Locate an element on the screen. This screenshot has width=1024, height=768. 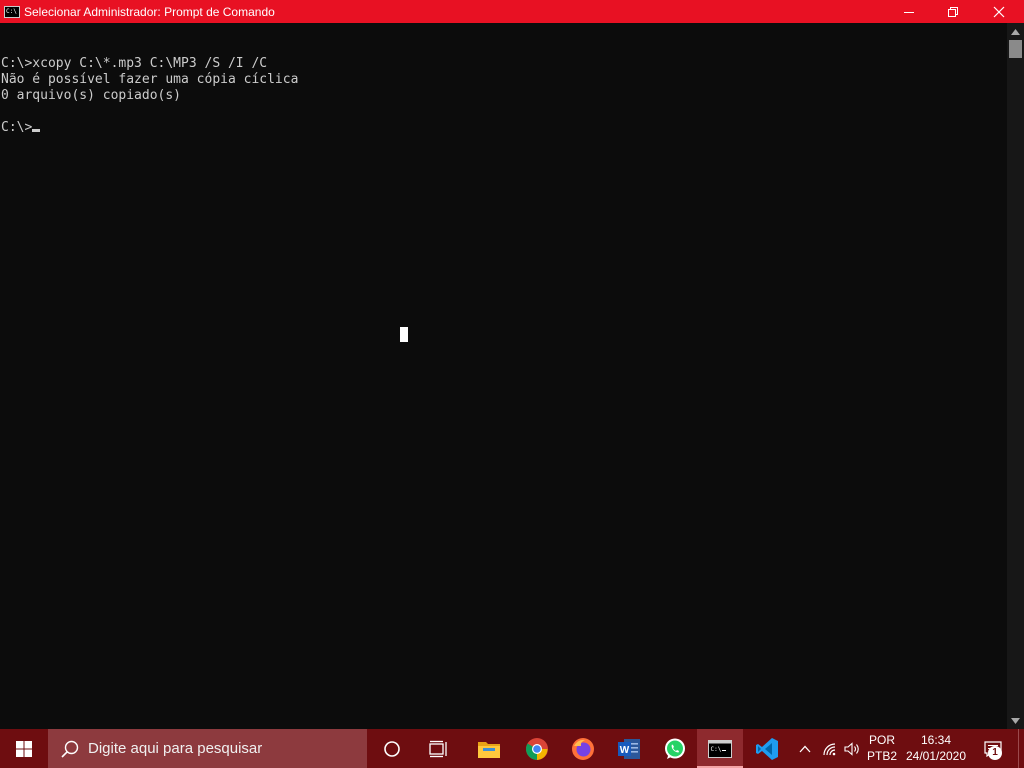
language-code: POR is located at coordinates (881, 740).